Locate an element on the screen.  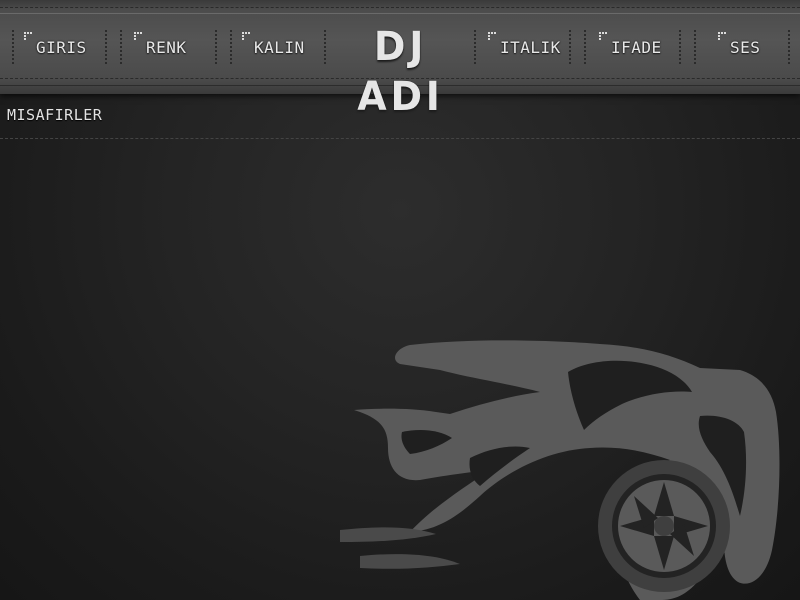
navbar-top-stitch is located at coordinates (400, 7).